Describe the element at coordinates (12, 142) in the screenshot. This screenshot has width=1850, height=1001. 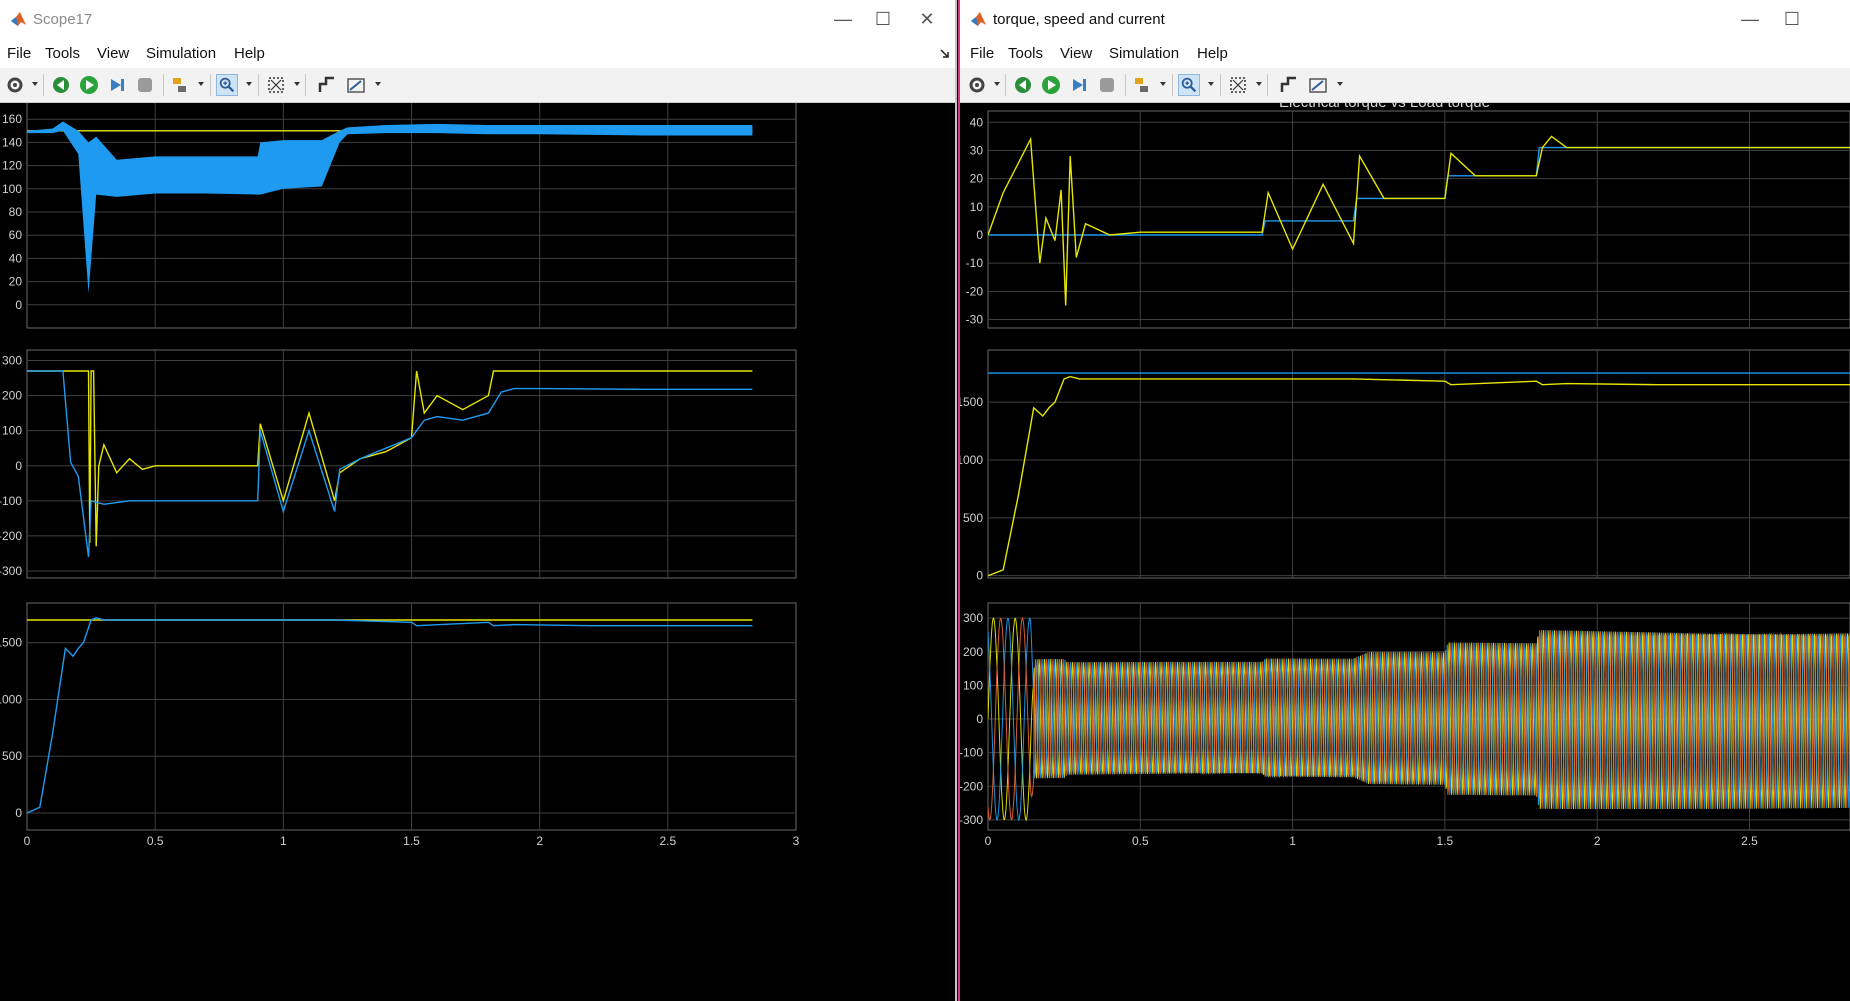
I see `y-tick-label: 140` at that location.